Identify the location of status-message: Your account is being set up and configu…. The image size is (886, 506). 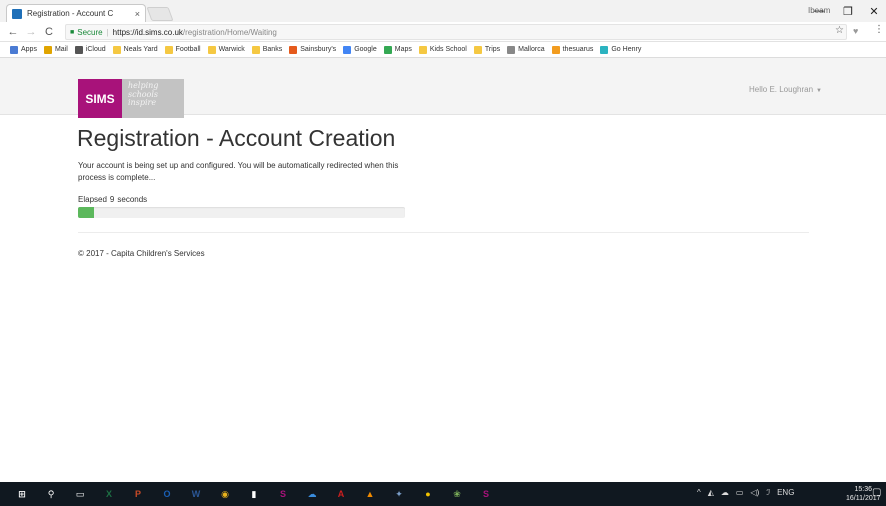
(238, 171).